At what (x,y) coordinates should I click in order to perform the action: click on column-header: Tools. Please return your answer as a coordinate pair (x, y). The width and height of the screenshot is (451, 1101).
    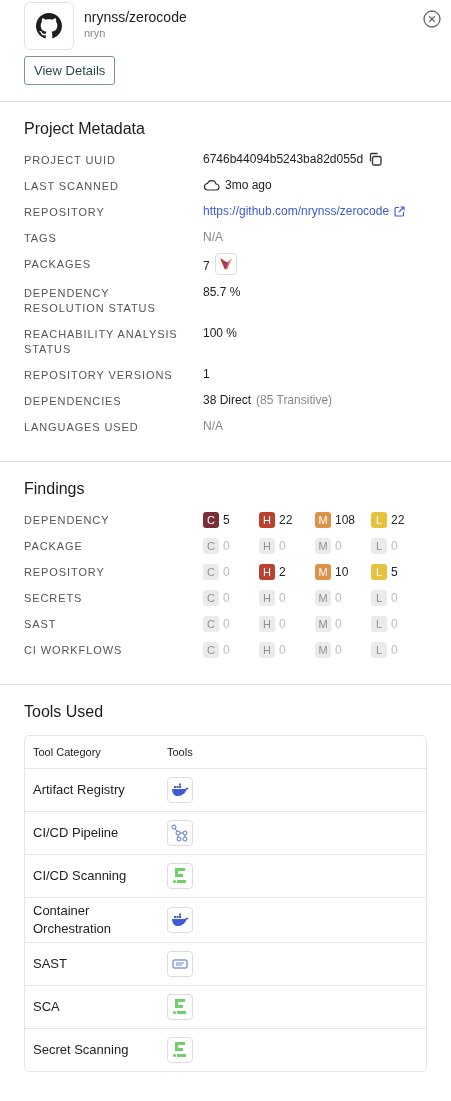
    Looking at the image, I should click on (180, 752).